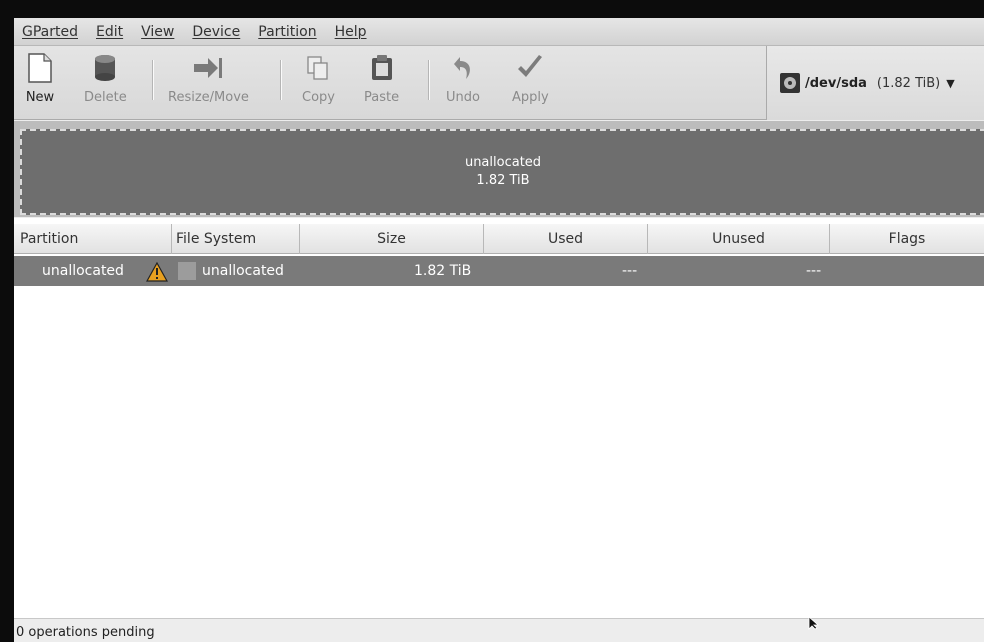 The height and width of the screenshot is (642, 984). I want to click on menubar: GParted Edit View Device Partition Help, so click(499, 32).